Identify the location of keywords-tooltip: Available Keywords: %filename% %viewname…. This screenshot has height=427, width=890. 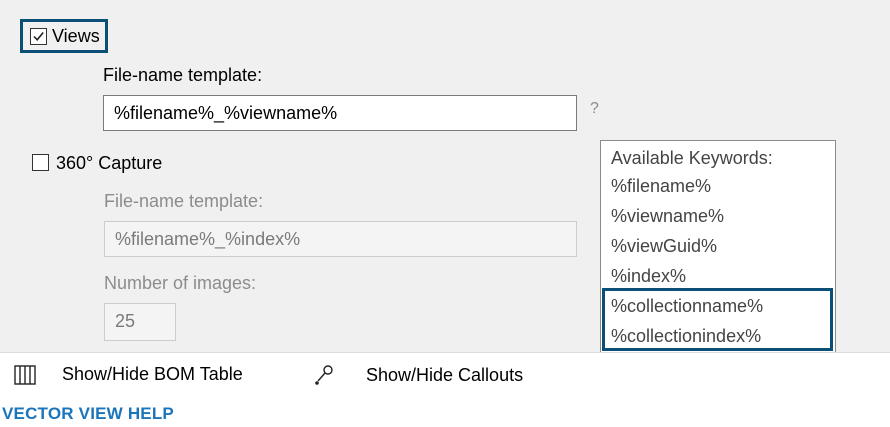
(718, 248).